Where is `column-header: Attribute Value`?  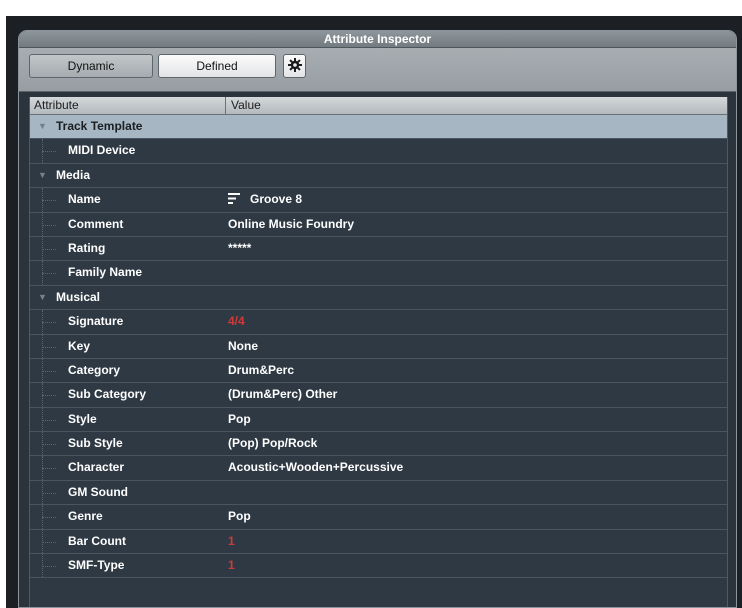
column-header: Attribute Value is located at coordinates (378, 106).